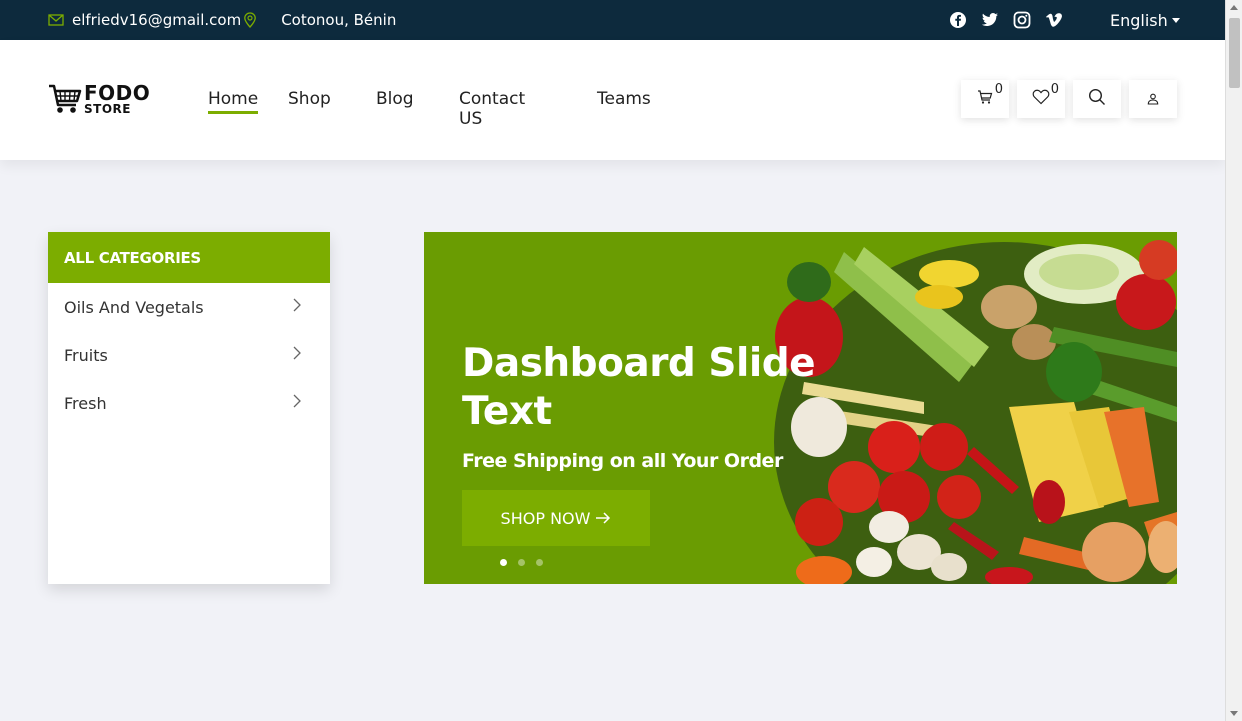 The width and height of the screenshot is (1242, 721). What do you see at coordinates (990, 20) in the screenshot?
I see `twitter-icon` at bounding box center [990, 20].